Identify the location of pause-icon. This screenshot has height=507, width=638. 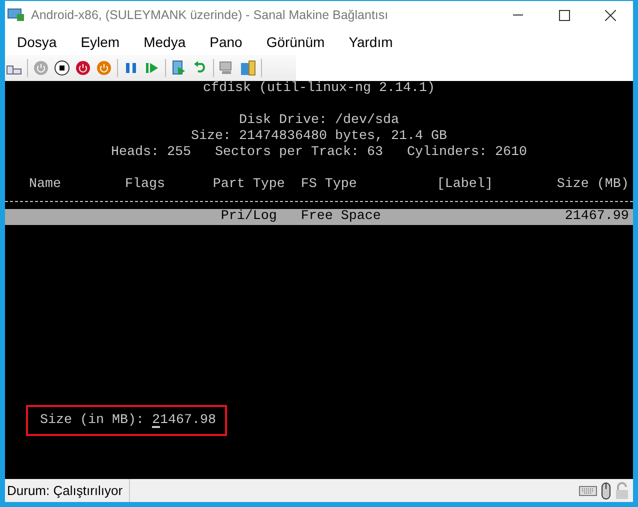
(131, 68).